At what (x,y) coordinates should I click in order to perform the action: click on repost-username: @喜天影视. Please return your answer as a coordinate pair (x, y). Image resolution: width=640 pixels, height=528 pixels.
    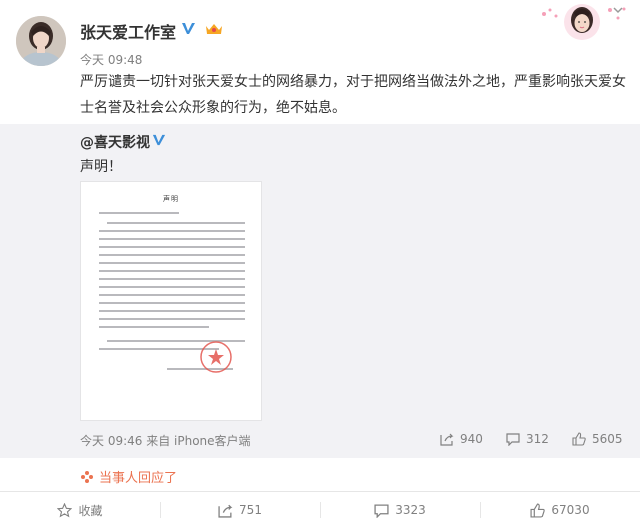
    Looking at the image, I should click on (115, 142).